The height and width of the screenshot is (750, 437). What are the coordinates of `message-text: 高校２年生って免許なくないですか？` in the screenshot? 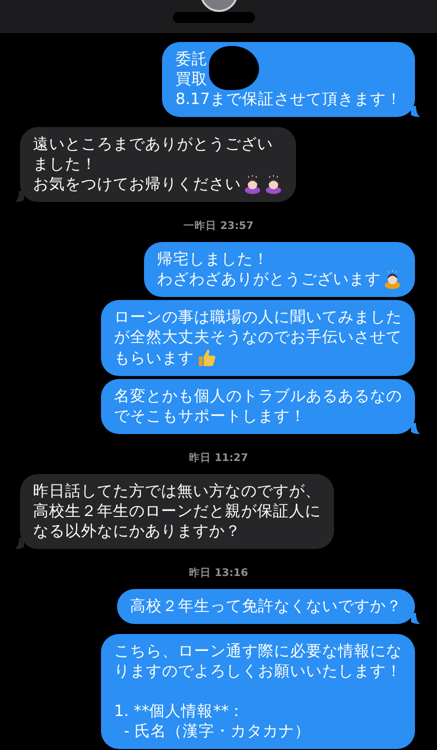 It's located at (266, 606).